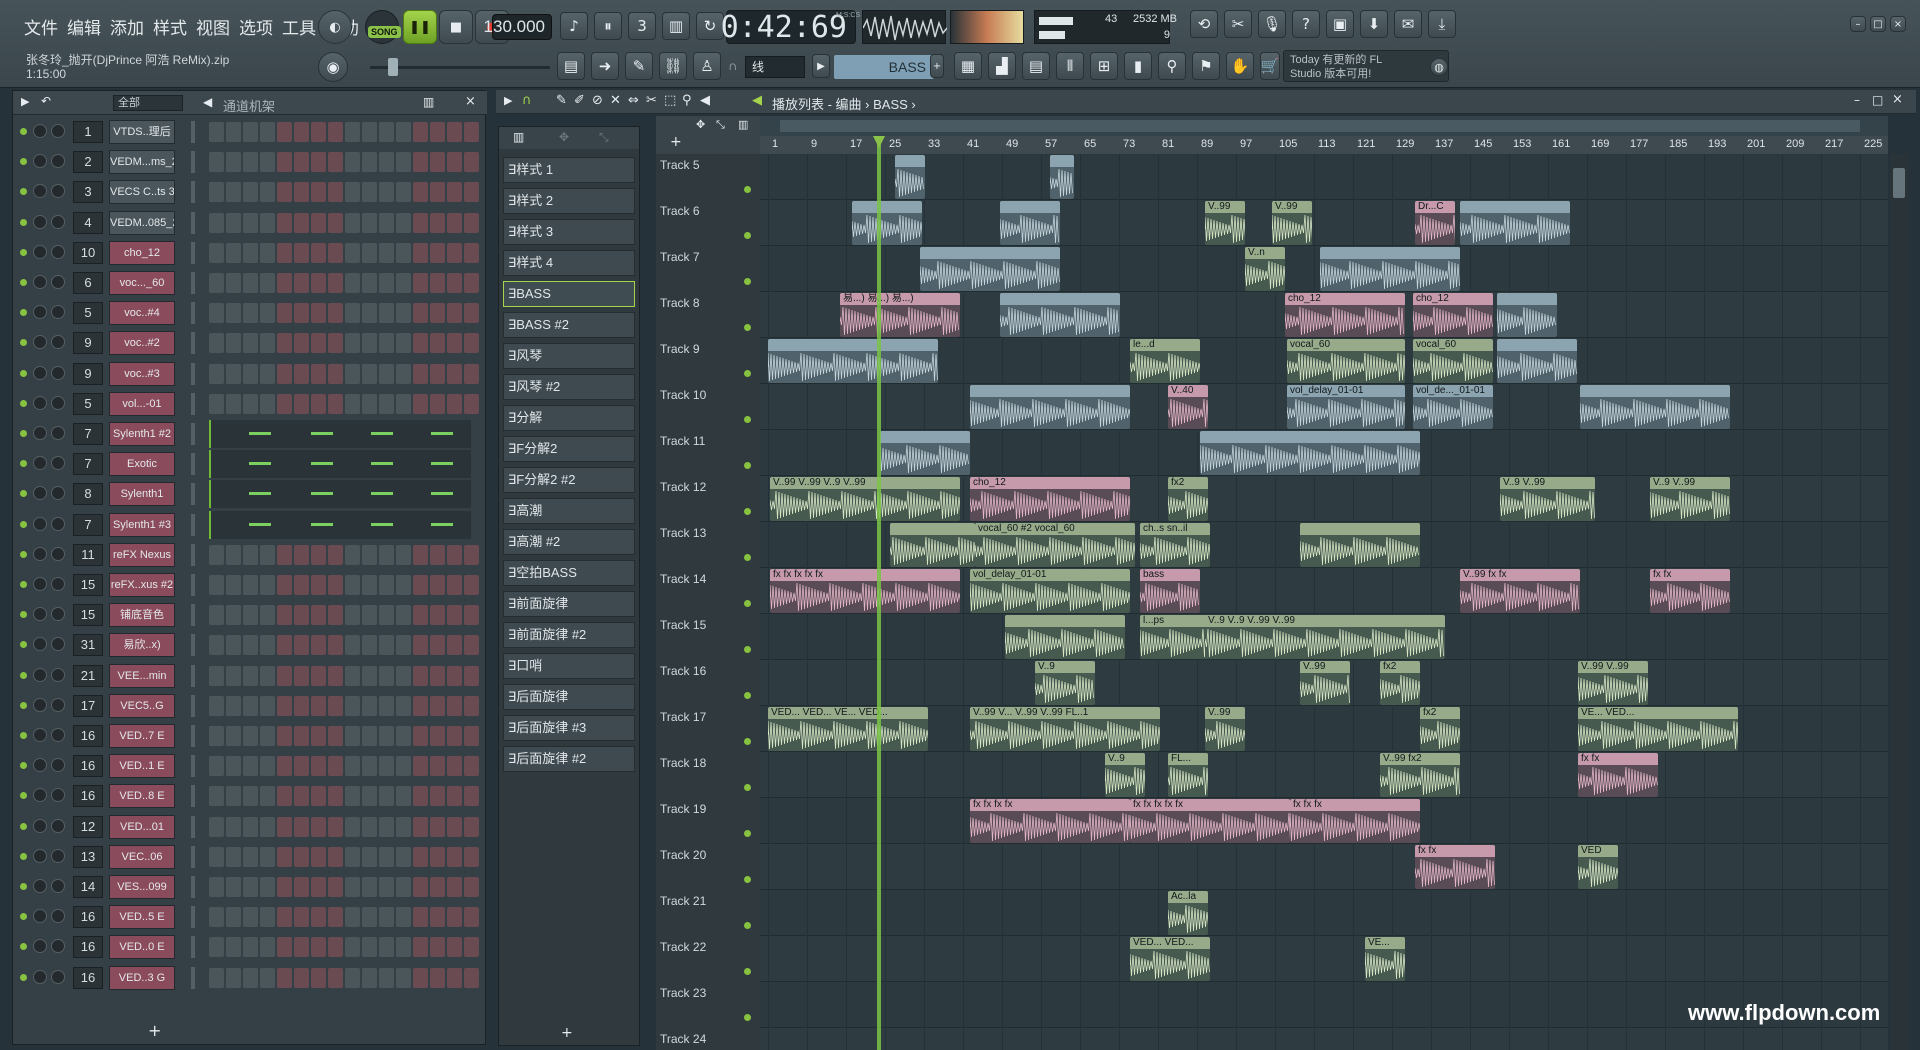 The image size is (1920, 1050). What do you see at coordinates (58, 342) in the screenshot?
I see `channel-volume-knob` at bounding box center [58, 342].